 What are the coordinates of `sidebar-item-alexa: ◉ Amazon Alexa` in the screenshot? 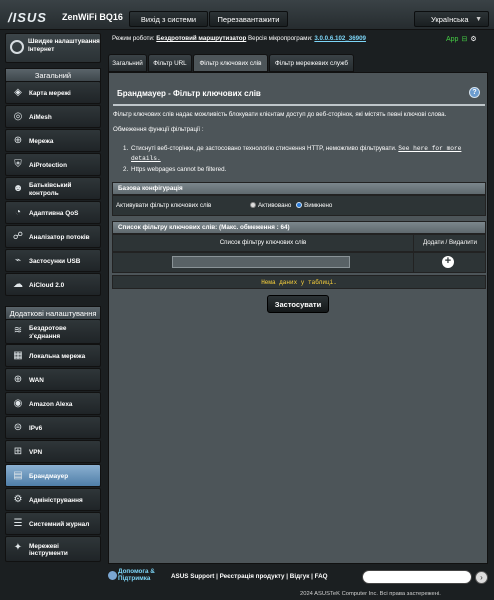 It's located at (53, 403).